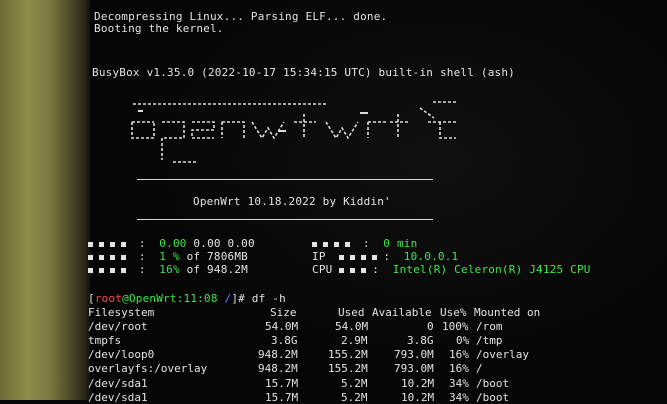 Image resolution: width=667 pixels, height=404 pixels. Describe the element at coordinates (364, 243) in the screenshot. I see `stat-uptime: : 0 min` at that location.